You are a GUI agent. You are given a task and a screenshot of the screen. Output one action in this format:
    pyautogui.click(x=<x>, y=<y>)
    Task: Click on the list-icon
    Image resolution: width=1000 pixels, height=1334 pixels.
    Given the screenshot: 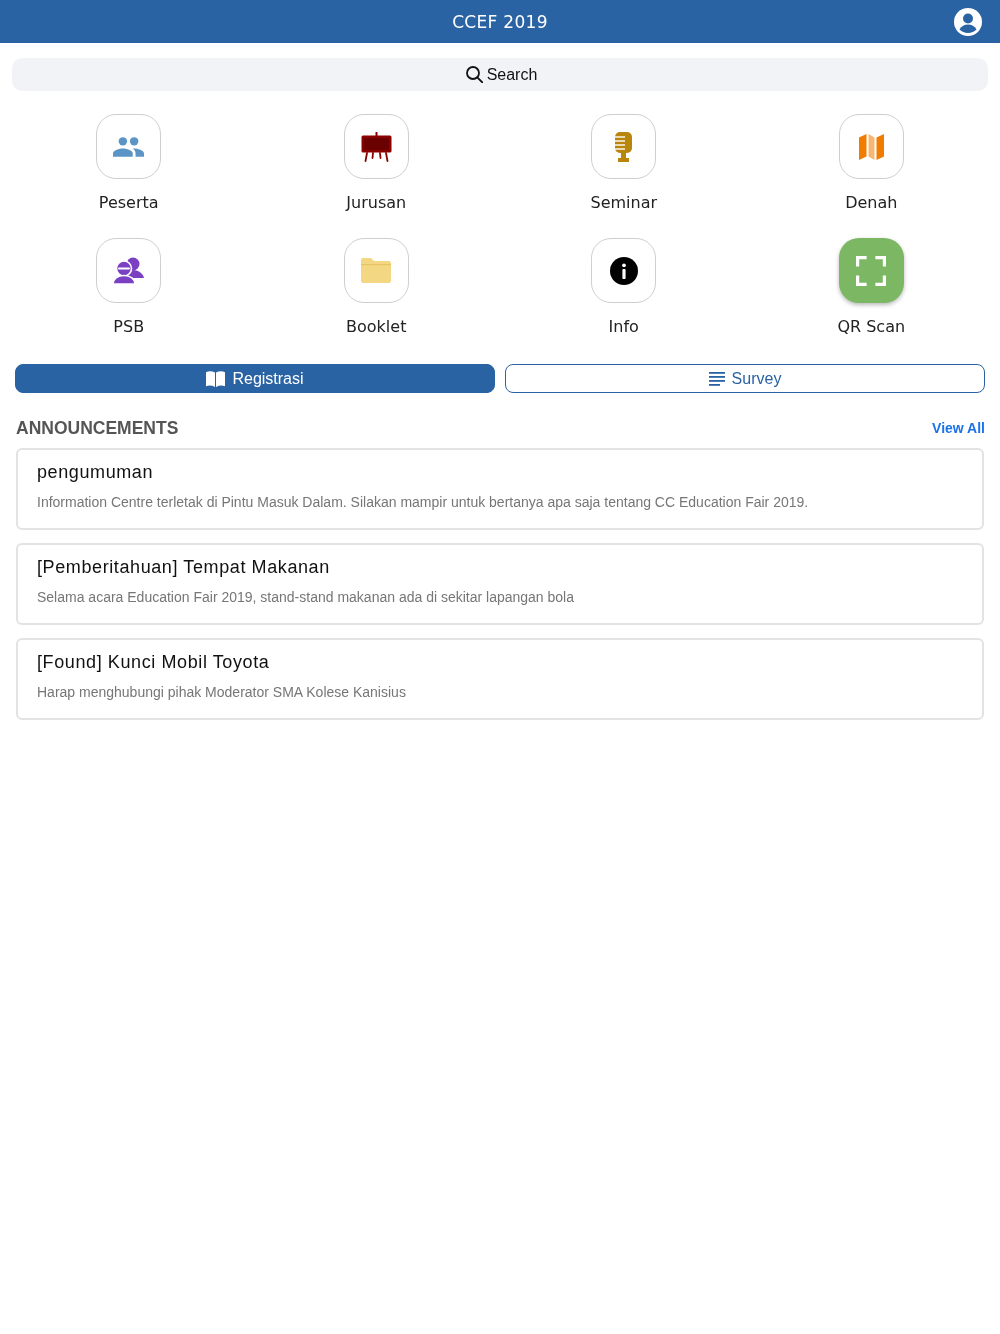 What is the action you would take?
    pyautogui.click(x=716, y=378)
    